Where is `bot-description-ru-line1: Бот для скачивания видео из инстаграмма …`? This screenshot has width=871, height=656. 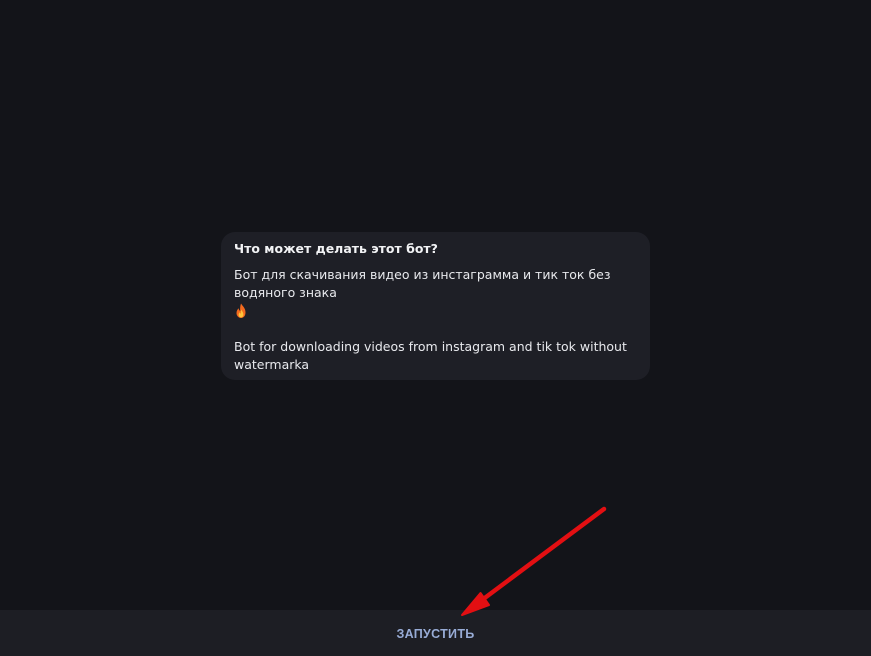
bot-description-ru-line1: Бот для скачивания видео из инстаграмма … is located at coordinates (422, 274).